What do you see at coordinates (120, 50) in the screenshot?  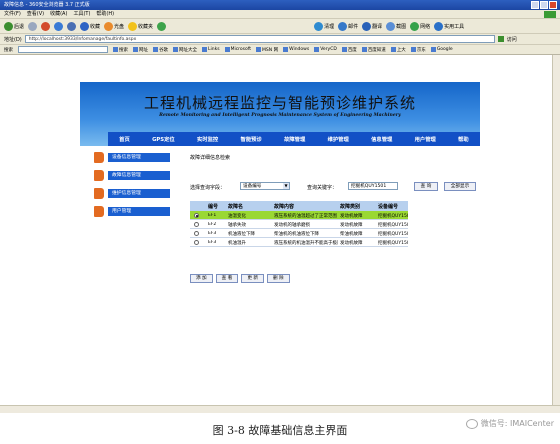 I see `links-search-button: 搜索` at bounding box center [120, 50].